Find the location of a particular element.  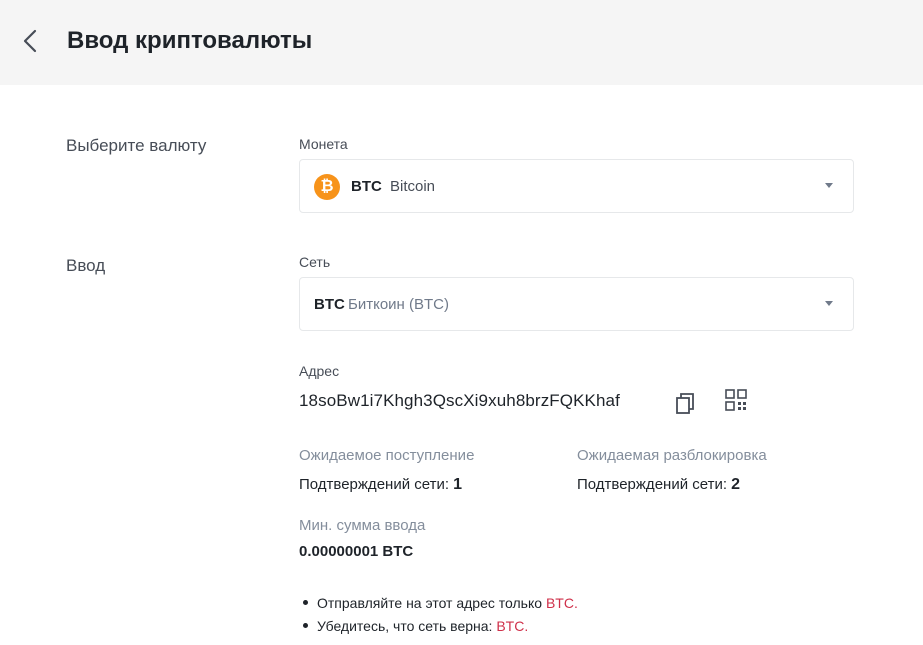

network-label: Сеть is located at coordinates (315, 262).